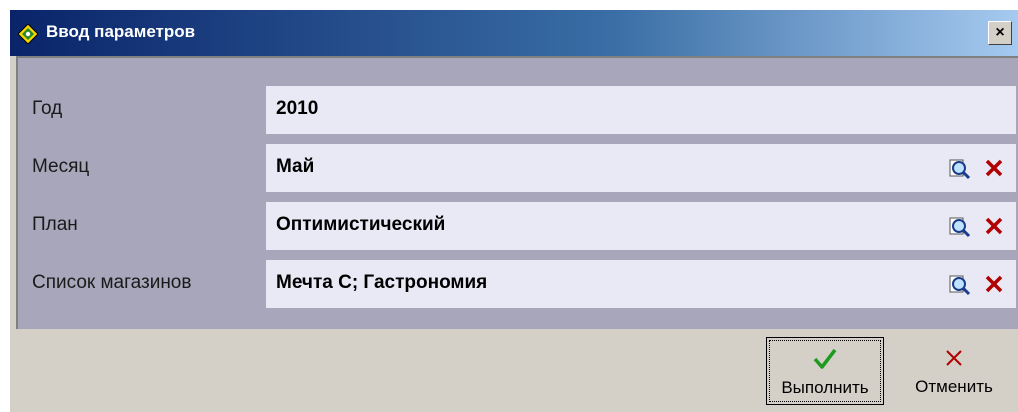 The width and height of the screenshot is (1018, 412). I want to click on field-label: План, so click(55, 224).